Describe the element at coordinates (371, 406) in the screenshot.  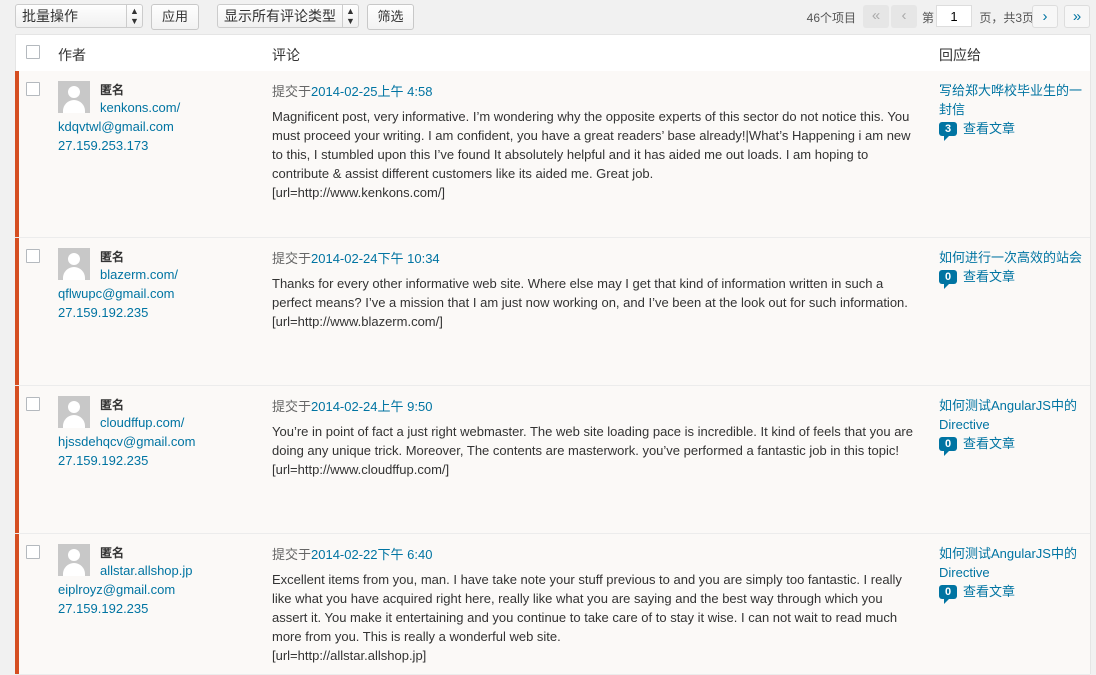
I see `comment-date-link: 2014-02-24上午 9:50` at that location.